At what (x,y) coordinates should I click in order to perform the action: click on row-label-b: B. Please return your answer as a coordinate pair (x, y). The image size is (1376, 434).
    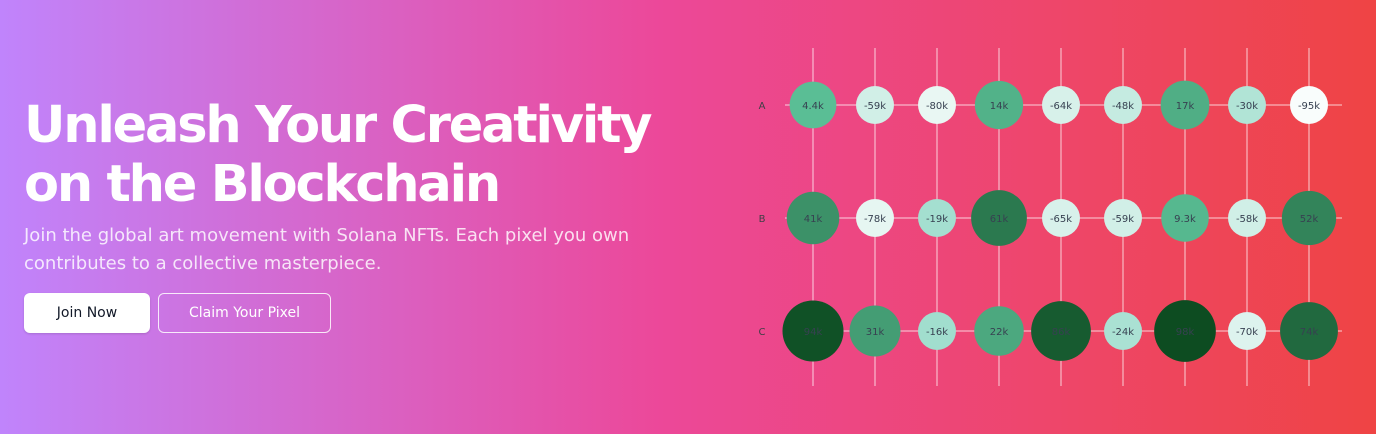
    Looking at the image, I should click on (762, 219).